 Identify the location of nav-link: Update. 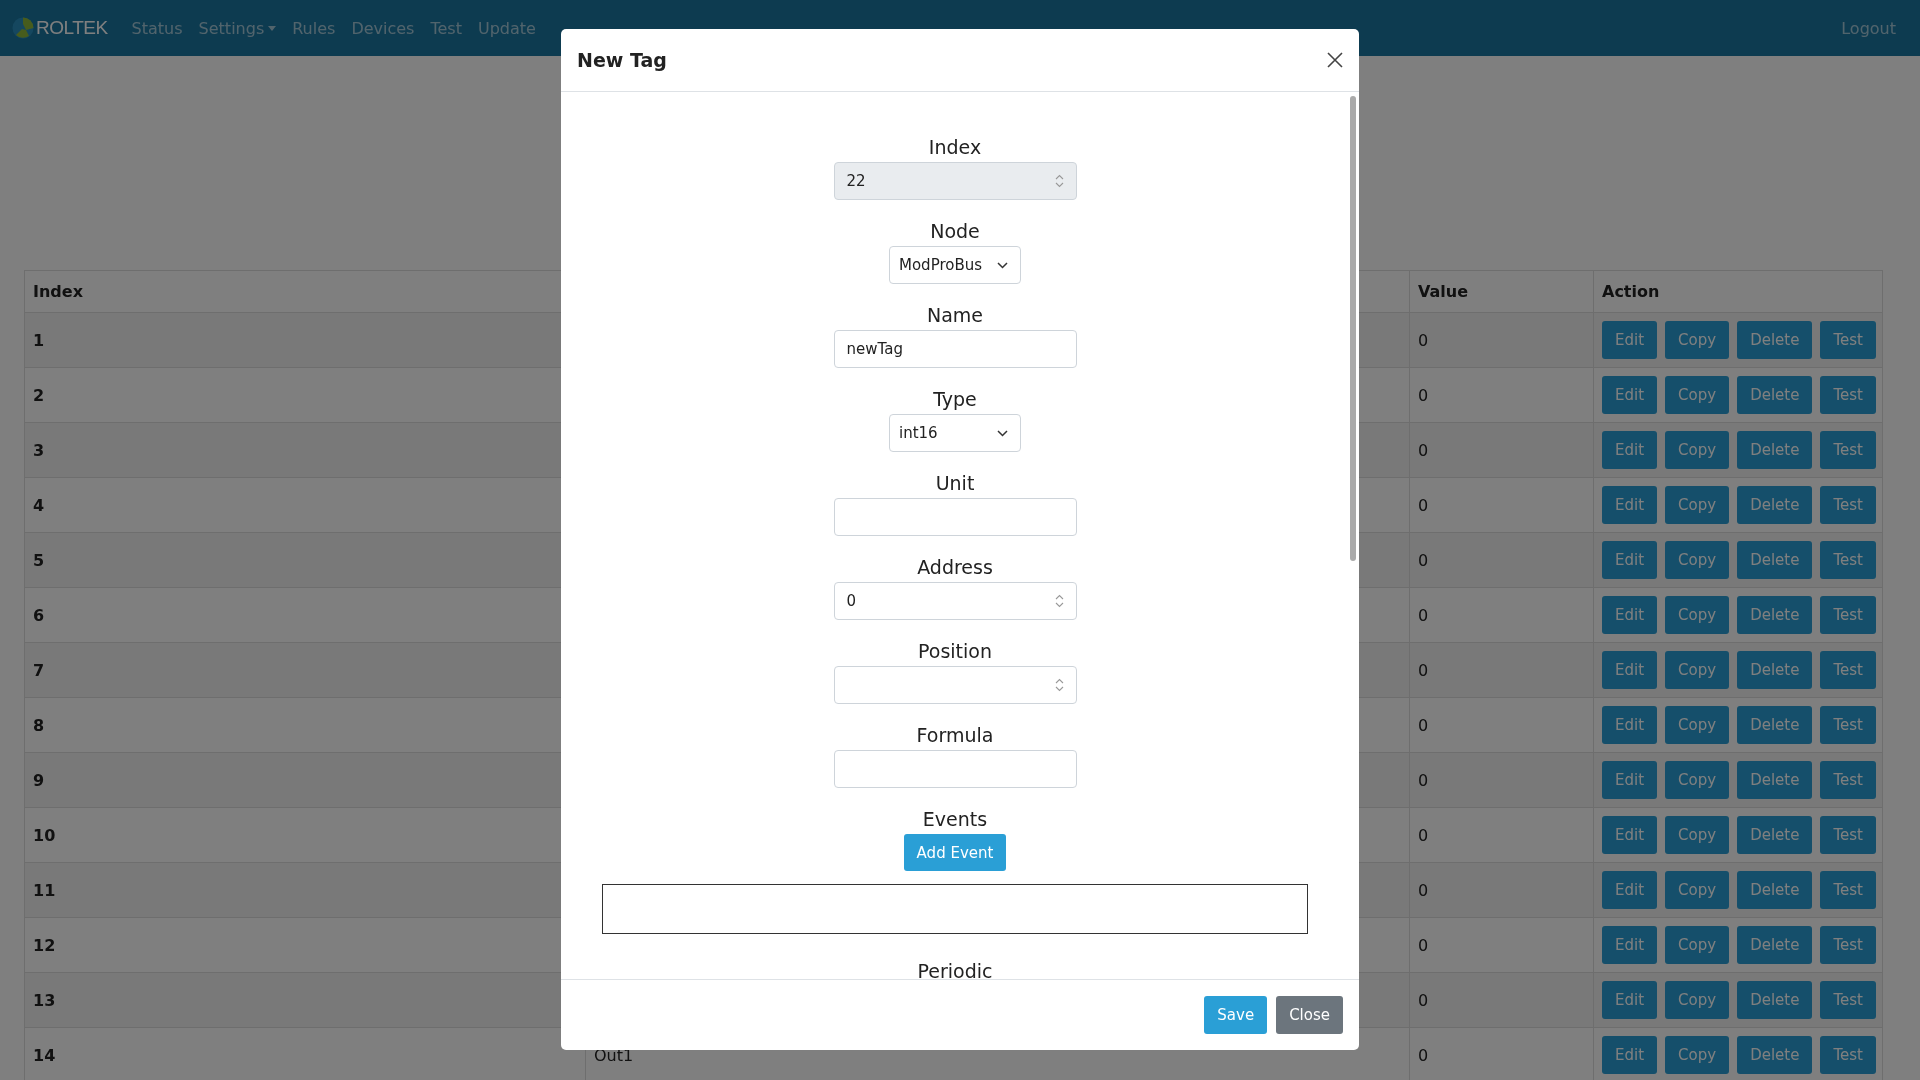
(506, 28).